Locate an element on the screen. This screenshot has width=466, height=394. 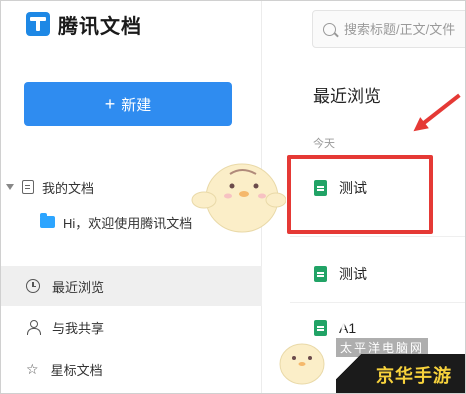
sidebar-item-label: 与我共享 is located at coordinates (78, 328).